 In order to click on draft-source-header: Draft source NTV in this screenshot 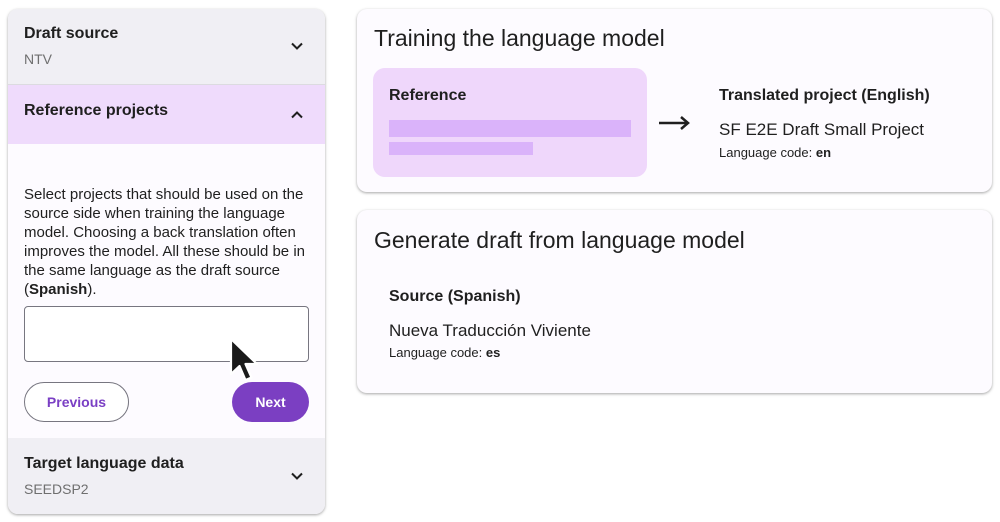, I will do `click(166, 47)`.